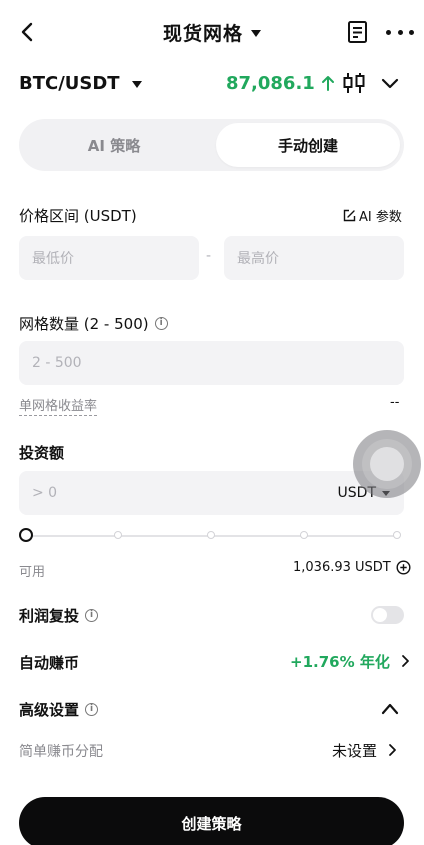 The height and width of the screenshot is (845, 424). What do you see at coordinates (69, 83) in the screenshot?
I see `pair-name: BTC/USDT` at bounding box center [69, 83].